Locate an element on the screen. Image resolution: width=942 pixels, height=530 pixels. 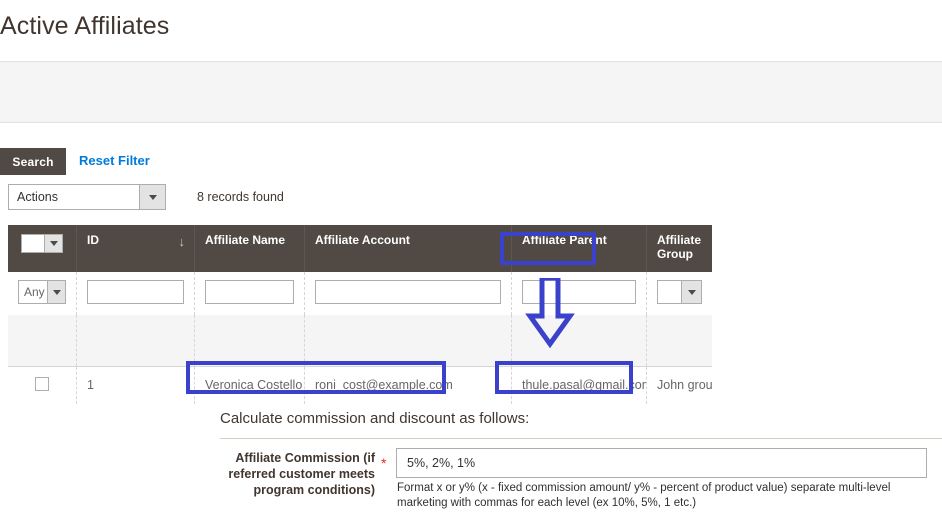
annotation-arrow-down-icon is located at coordinates (550, 313).